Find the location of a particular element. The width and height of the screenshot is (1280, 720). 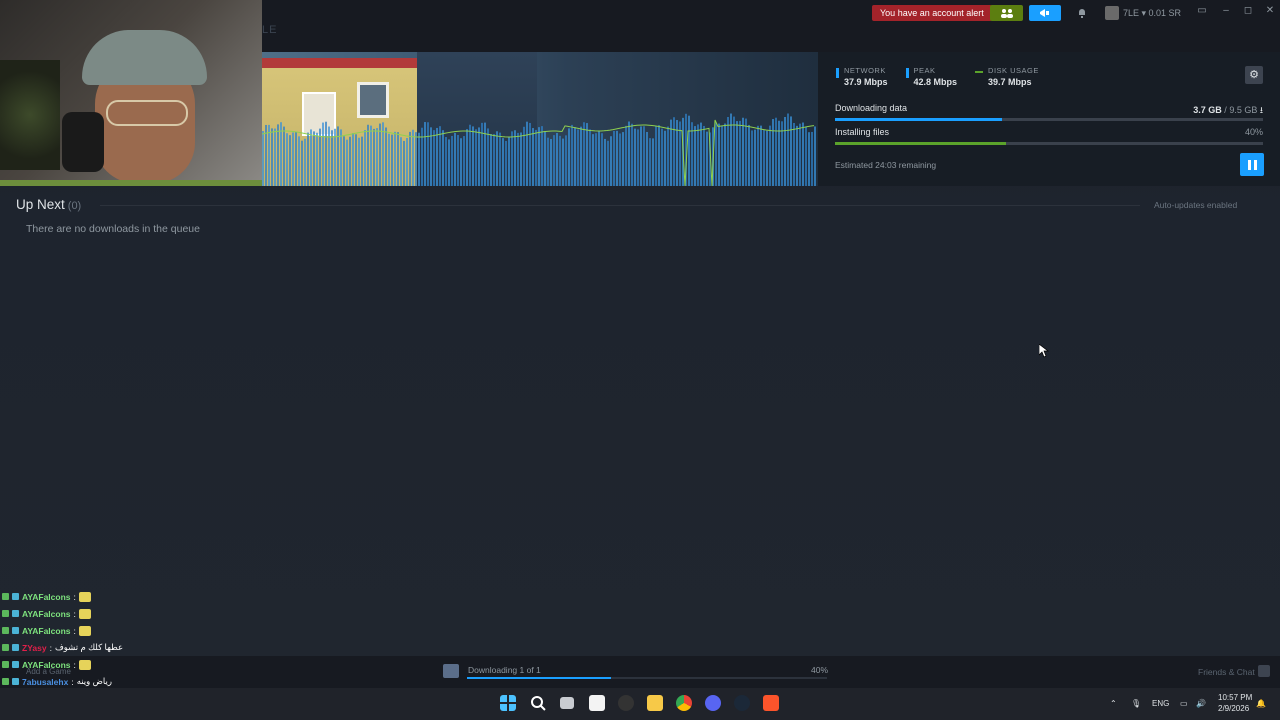

gear-icon: ⚙ is located at coordinates (1254, 75).